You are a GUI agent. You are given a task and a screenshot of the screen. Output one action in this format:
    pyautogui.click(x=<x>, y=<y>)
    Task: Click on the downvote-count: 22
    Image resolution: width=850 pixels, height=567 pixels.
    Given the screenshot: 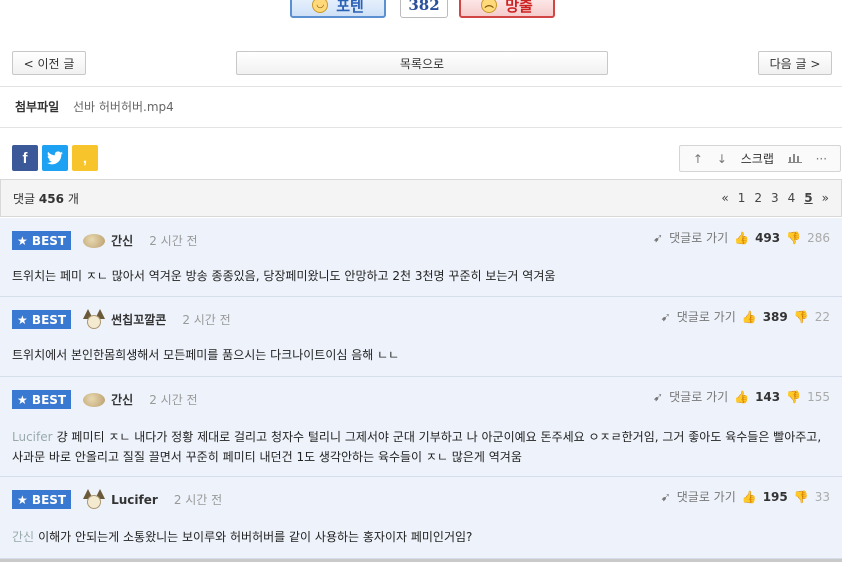 What is the action you would take?
    pyautogui.click(x=822, y=316)
    